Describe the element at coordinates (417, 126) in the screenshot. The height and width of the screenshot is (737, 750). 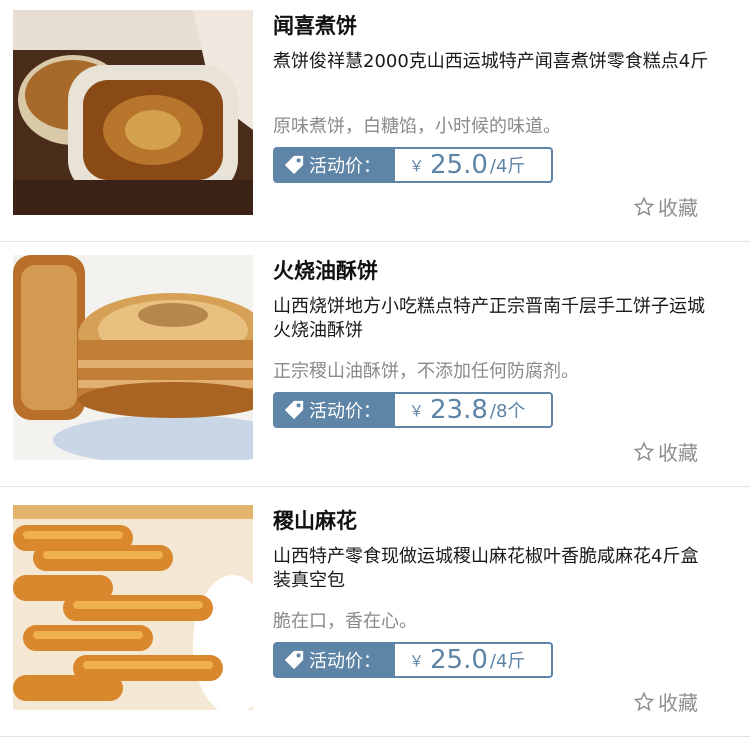
I see `product-subtitle: 原味煮饼，白糖馅，小时候的味道。` at that location.